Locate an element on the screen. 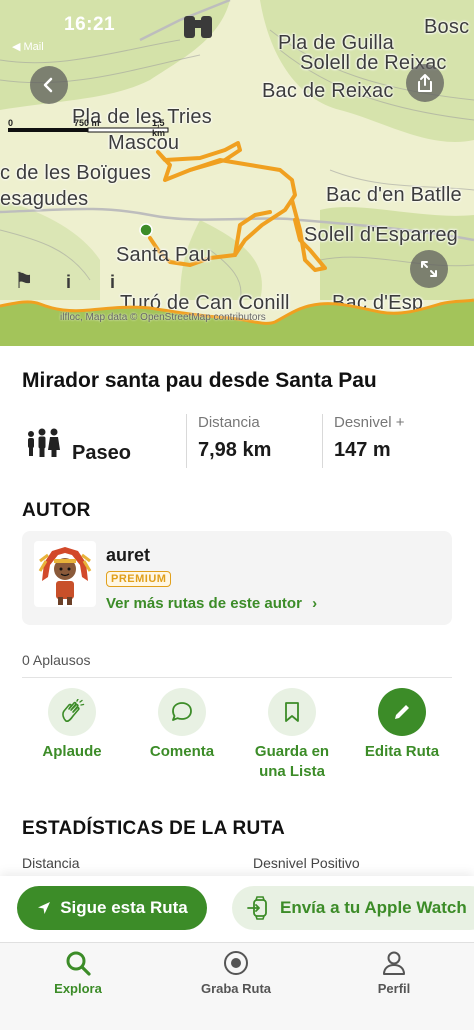  route-summary: Paseo Distancia 7,98 km Desnivel + 147 m is located at coordinates (237, 441).